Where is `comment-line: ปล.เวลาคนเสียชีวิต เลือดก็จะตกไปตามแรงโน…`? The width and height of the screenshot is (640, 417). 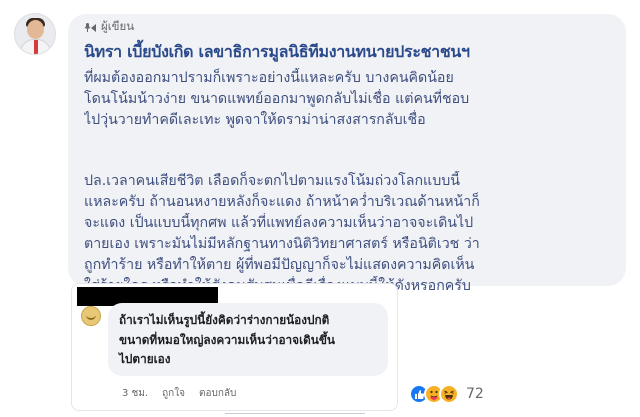
comment-line: ปล.เวลาคนเสียชีวิต เลือดก็จะตกไปตามแรงโน… is located at coordinates (272, 181).